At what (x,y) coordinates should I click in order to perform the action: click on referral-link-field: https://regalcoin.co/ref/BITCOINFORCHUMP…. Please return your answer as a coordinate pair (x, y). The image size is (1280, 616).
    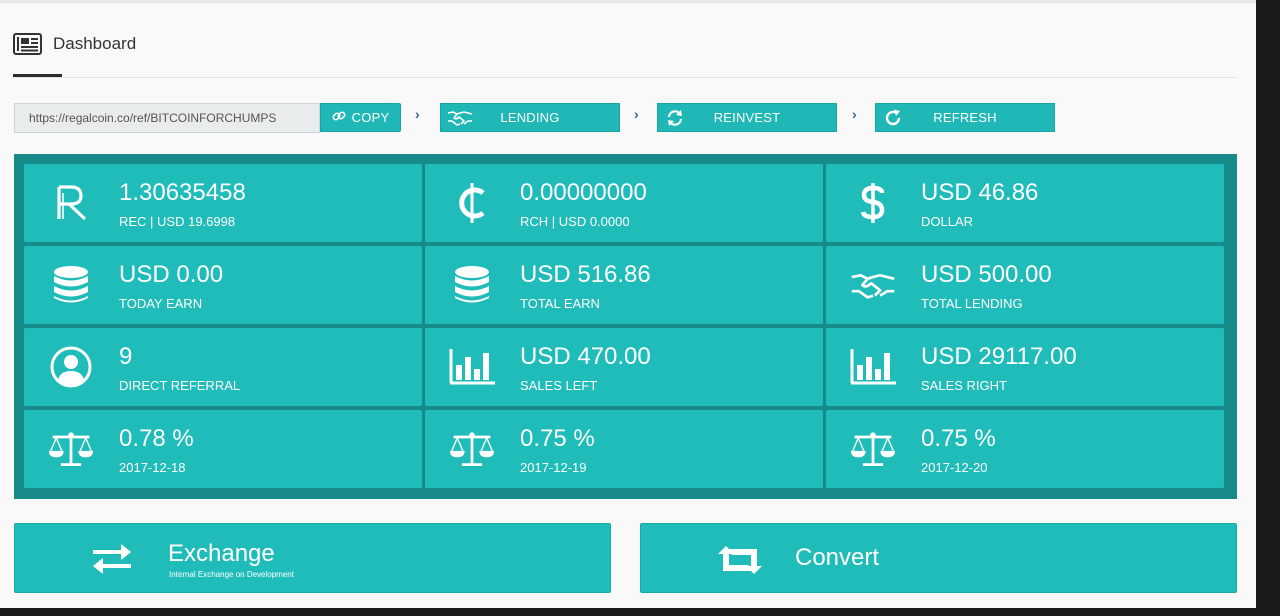
    Looking at the image, I should click on (167, 118).